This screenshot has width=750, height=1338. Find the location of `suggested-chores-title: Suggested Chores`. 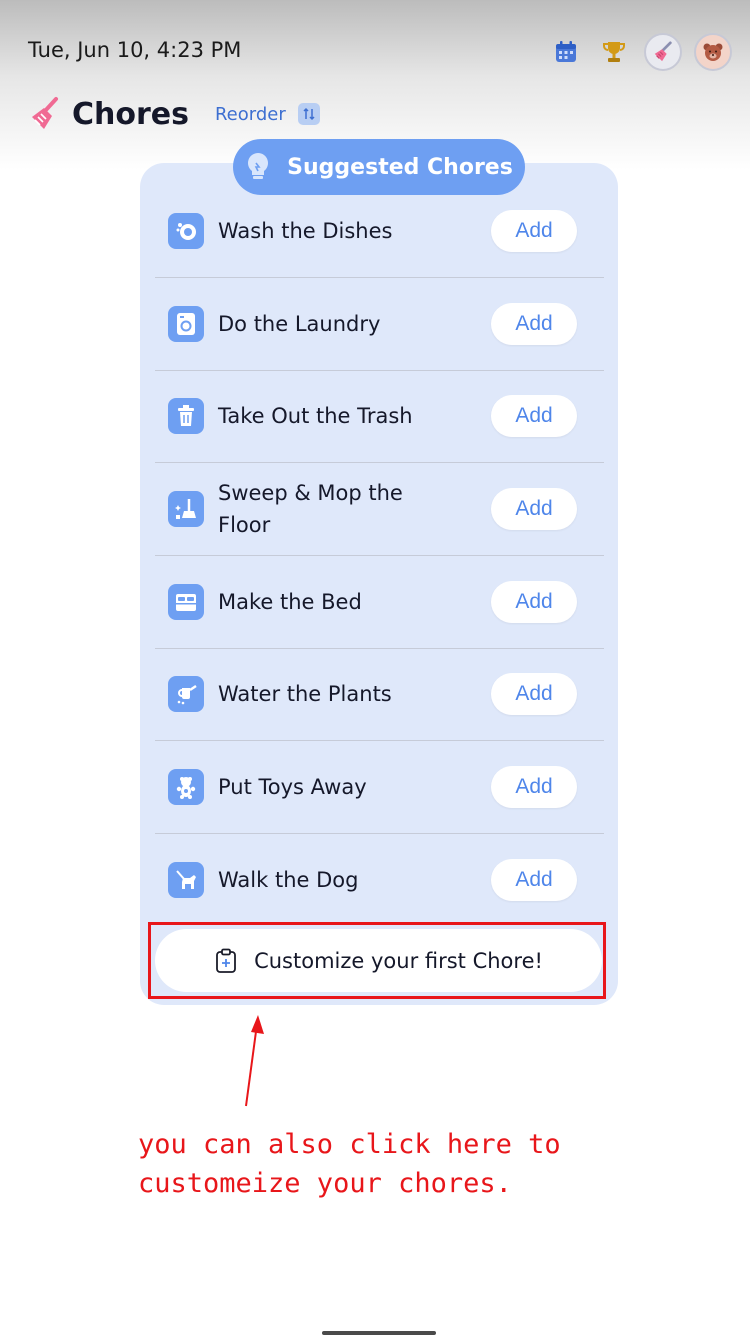

suggested-chores-title: Suggested Chores is located at coordinates (400, 167).